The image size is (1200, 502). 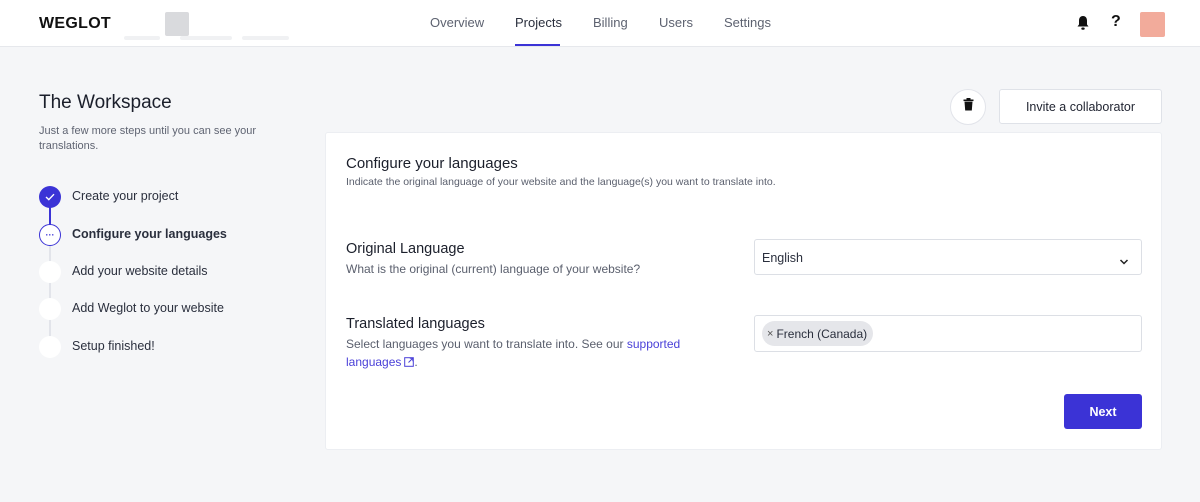 What do you see at coordinates (75, 24) in the screenshot?
I see `weglot-logo: WEGLOT` at bounding box center [75, 24].